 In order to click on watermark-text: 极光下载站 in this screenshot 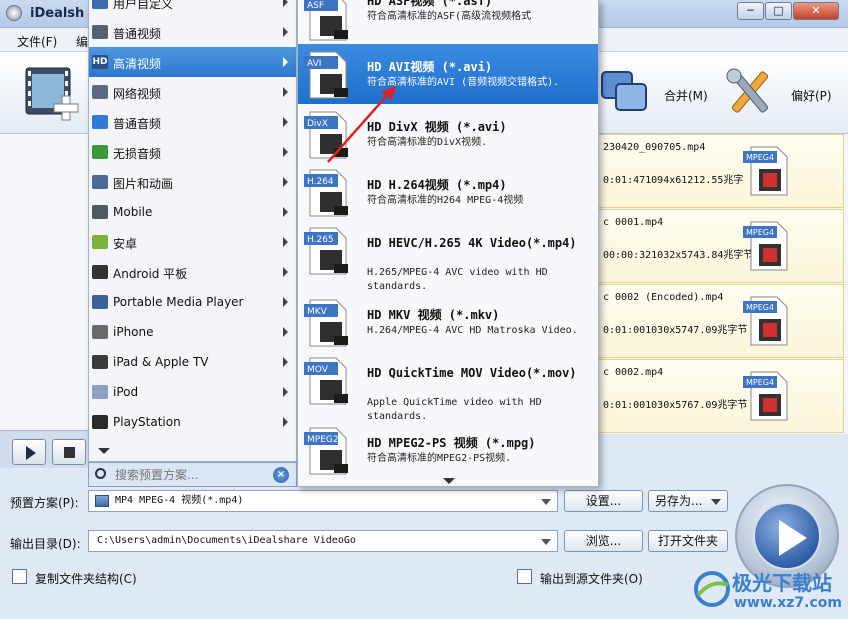, I will do `click(782, 583)`.